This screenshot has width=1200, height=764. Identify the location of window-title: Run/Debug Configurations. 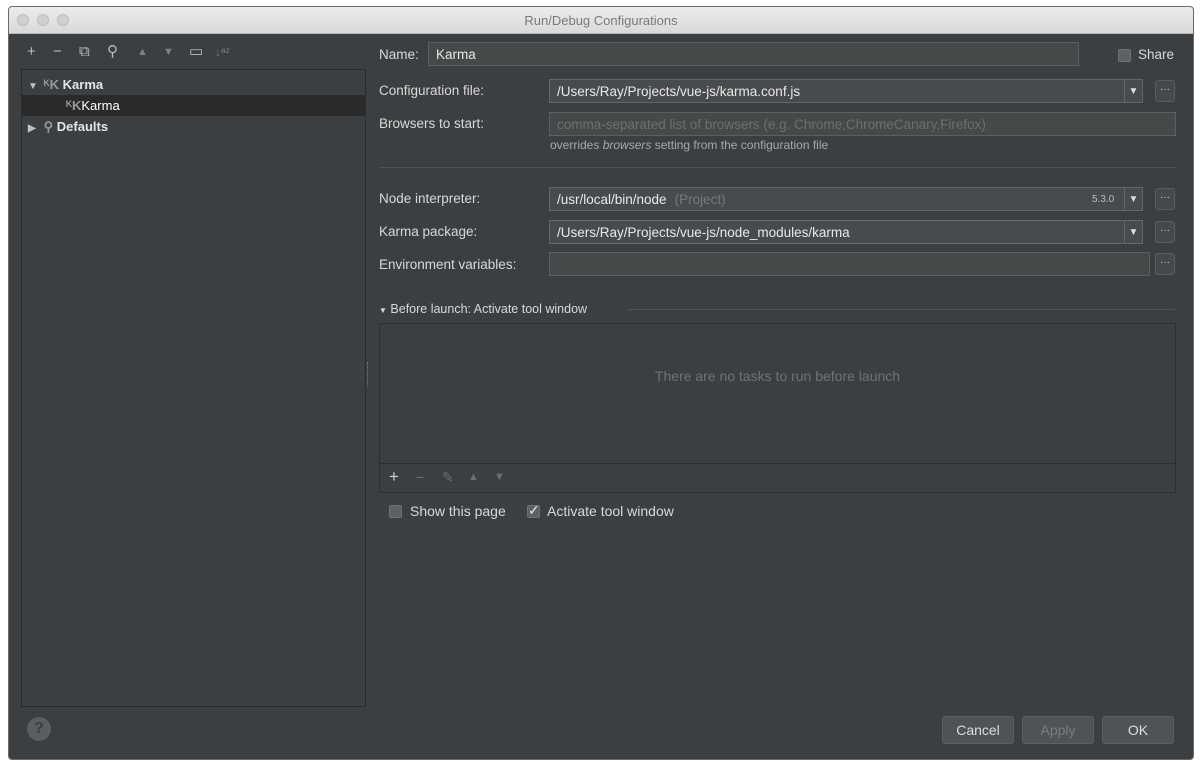
(601, 20).